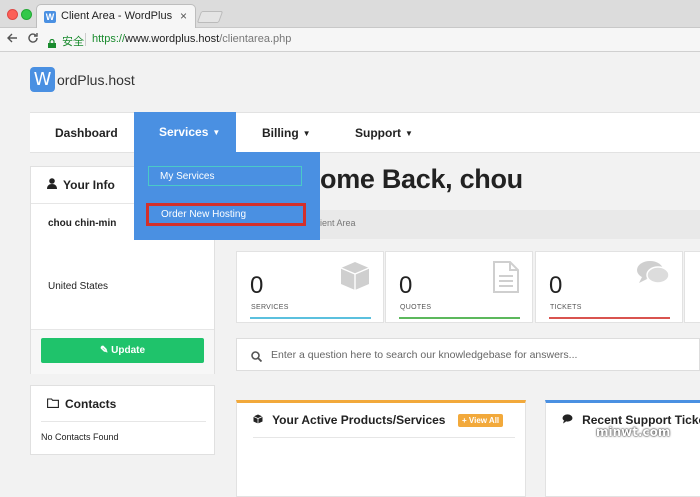 The image size is (700, 497). I want to click on pencil-icon: ✎, so click(104, 350).